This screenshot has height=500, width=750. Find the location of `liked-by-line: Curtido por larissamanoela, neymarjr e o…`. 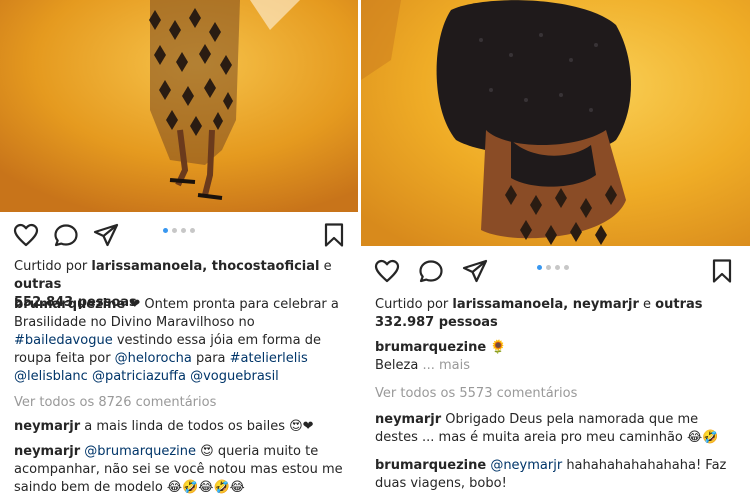

liked-by-line: Curtido por larissamanoela, neymarjr e o… is located at coordinates (557, 305).